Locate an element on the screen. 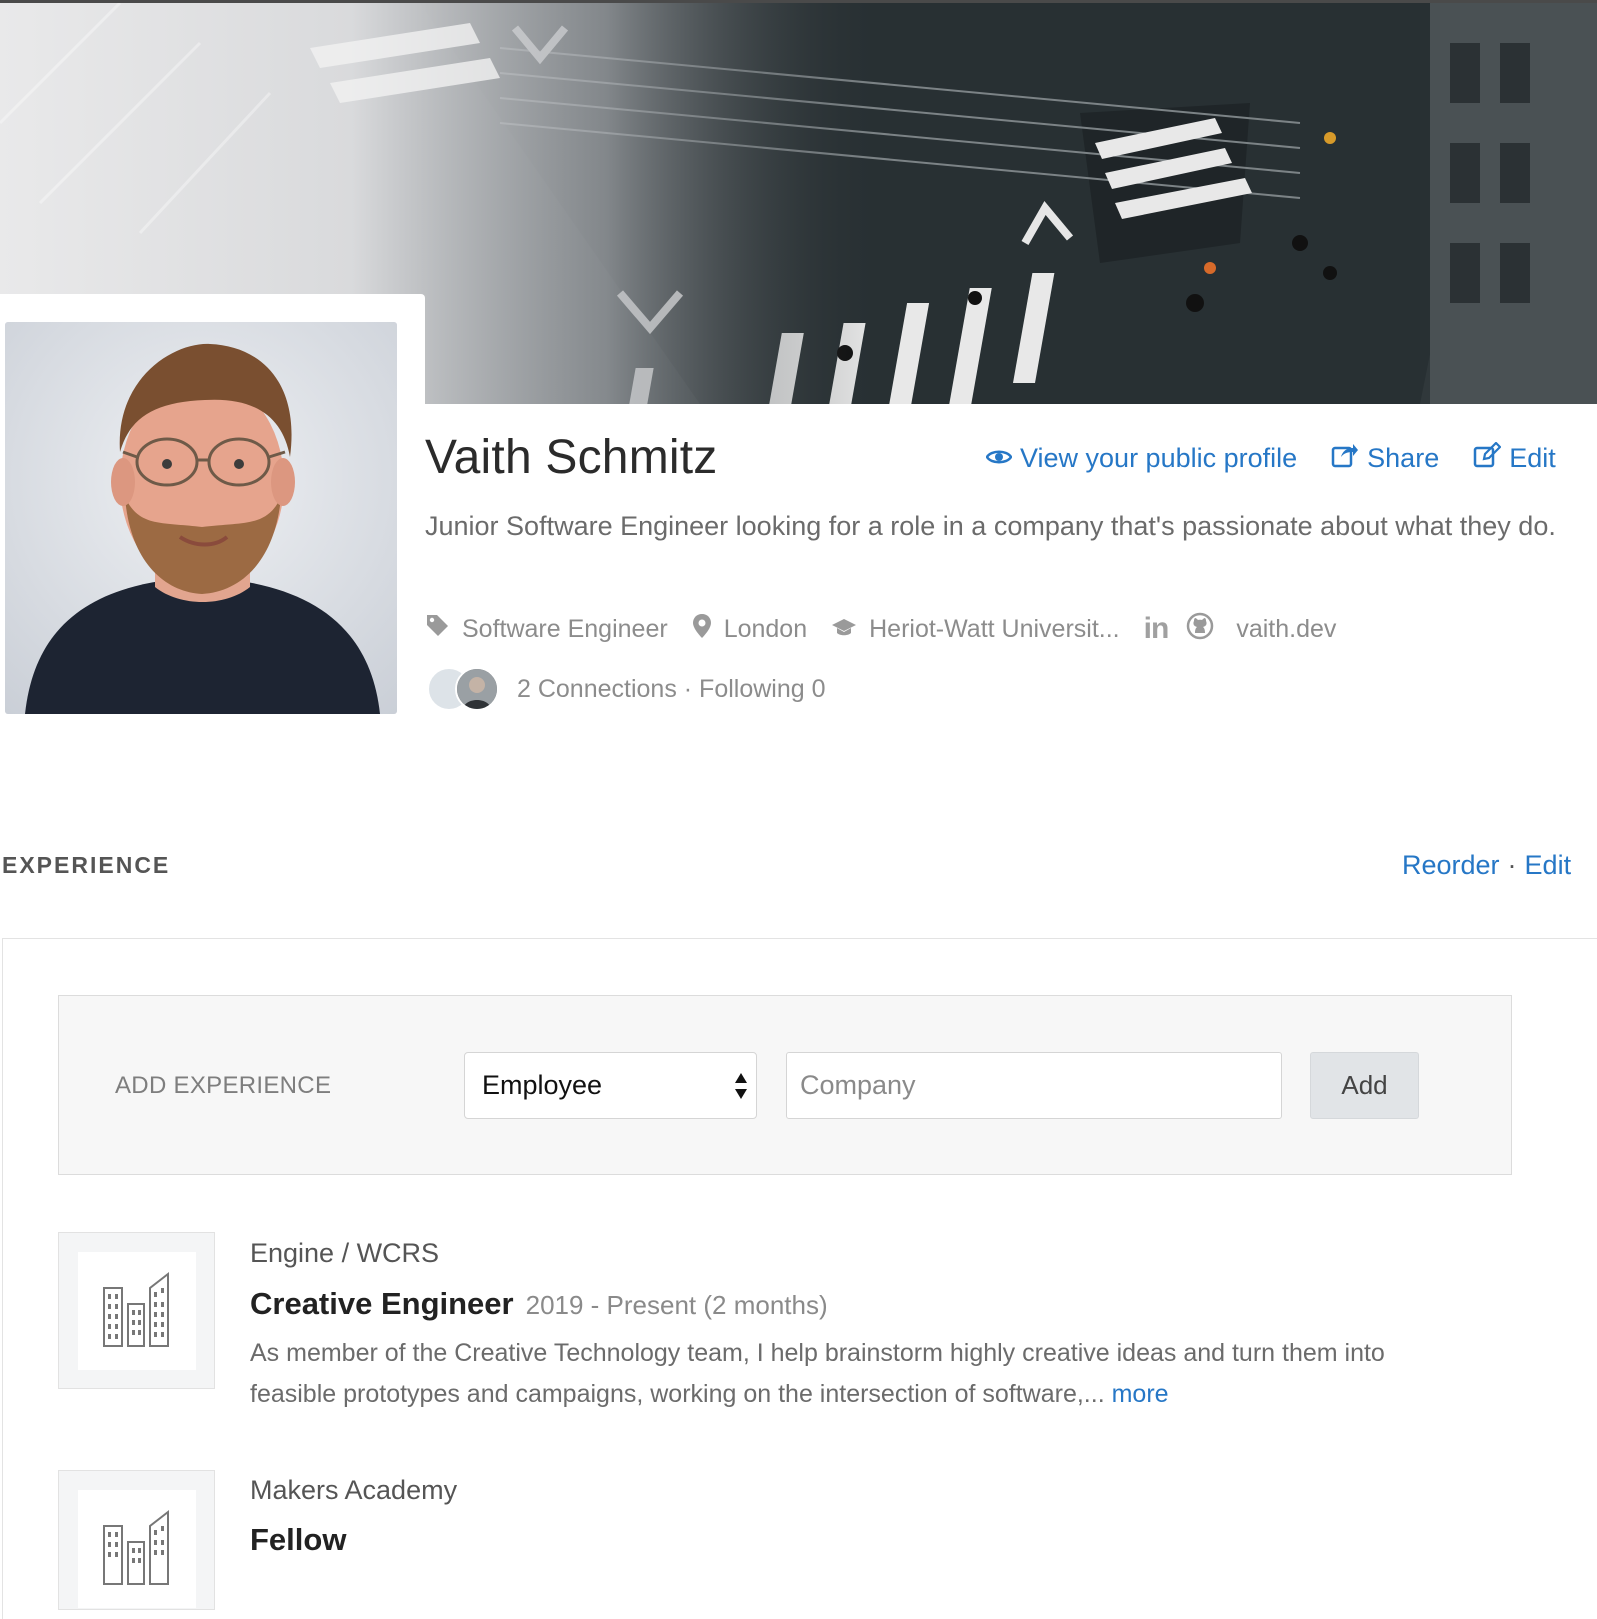  experience-dates: 2019 - Present (2 months) is located at coordinates (676, 1305).